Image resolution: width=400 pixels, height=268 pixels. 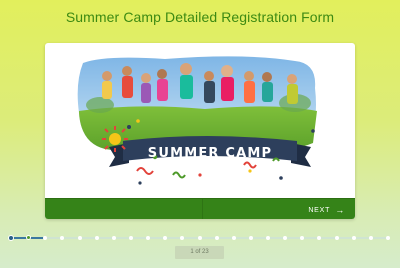 What do you see at coordinates (319, 210) in the screenshot?
I see `next-button-label: NEXT` at bounding box center [319, 210].